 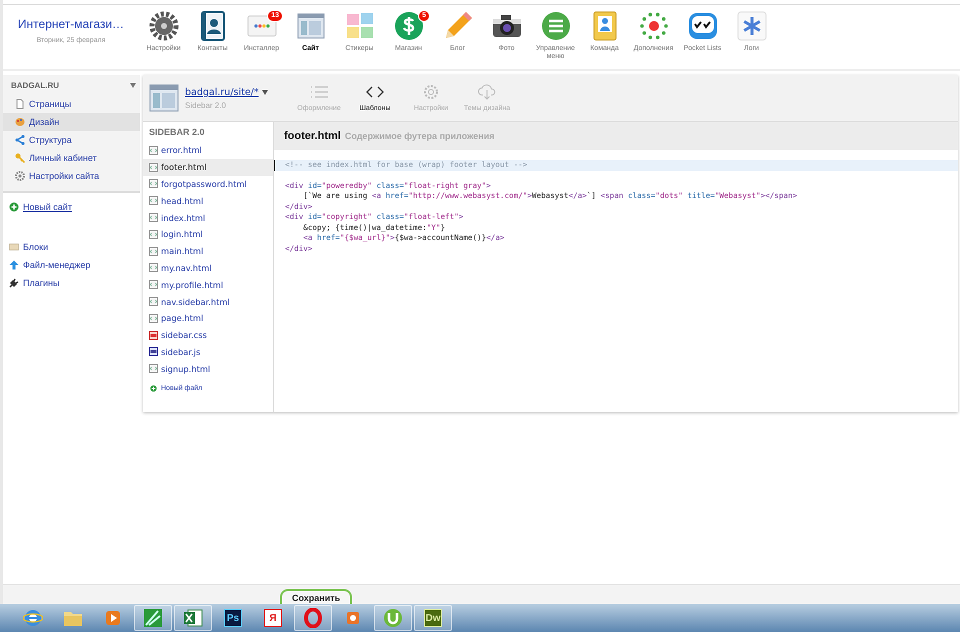 I want to click on yandex-logo: Я, so click(x=273, y=618).